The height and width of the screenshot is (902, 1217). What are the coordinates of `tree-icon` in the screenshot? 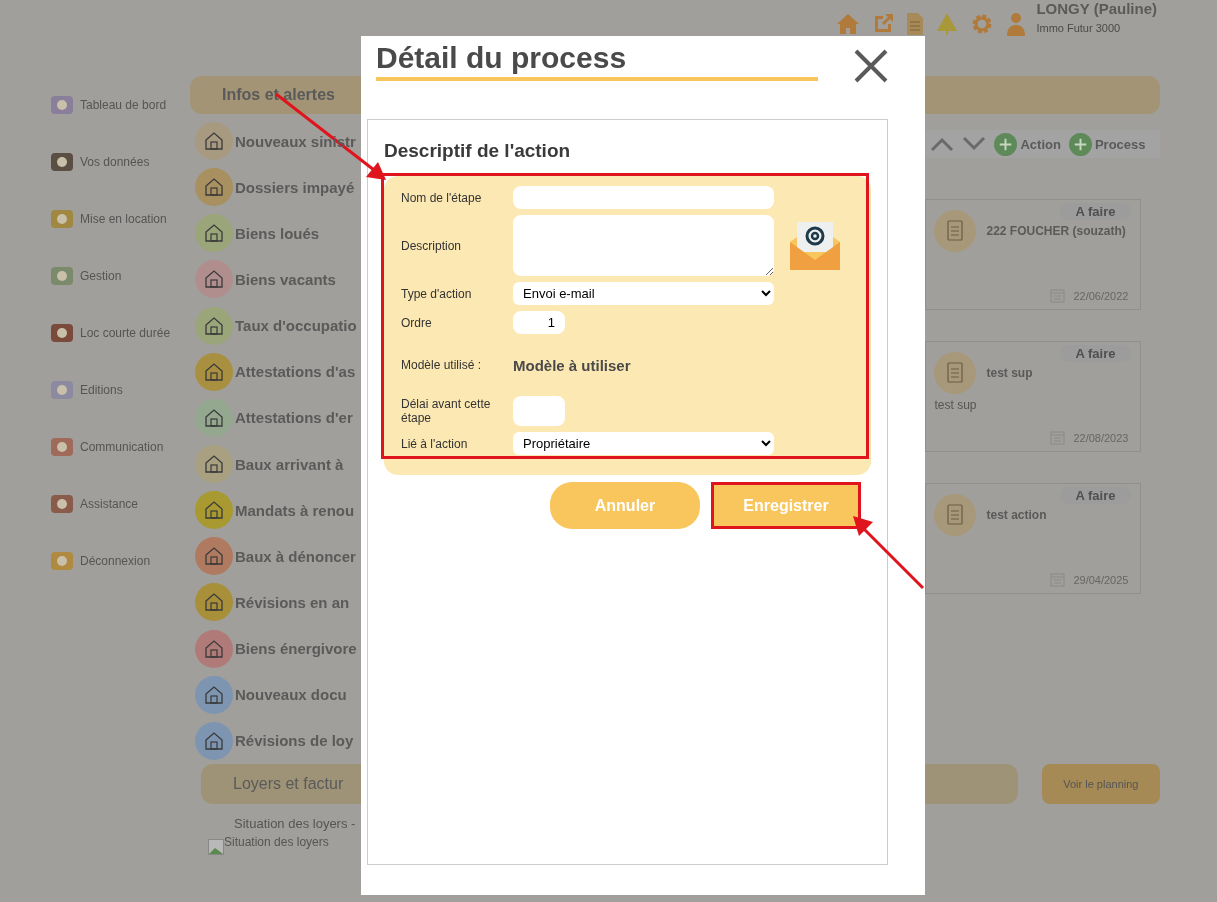 It's located at (947, 24).